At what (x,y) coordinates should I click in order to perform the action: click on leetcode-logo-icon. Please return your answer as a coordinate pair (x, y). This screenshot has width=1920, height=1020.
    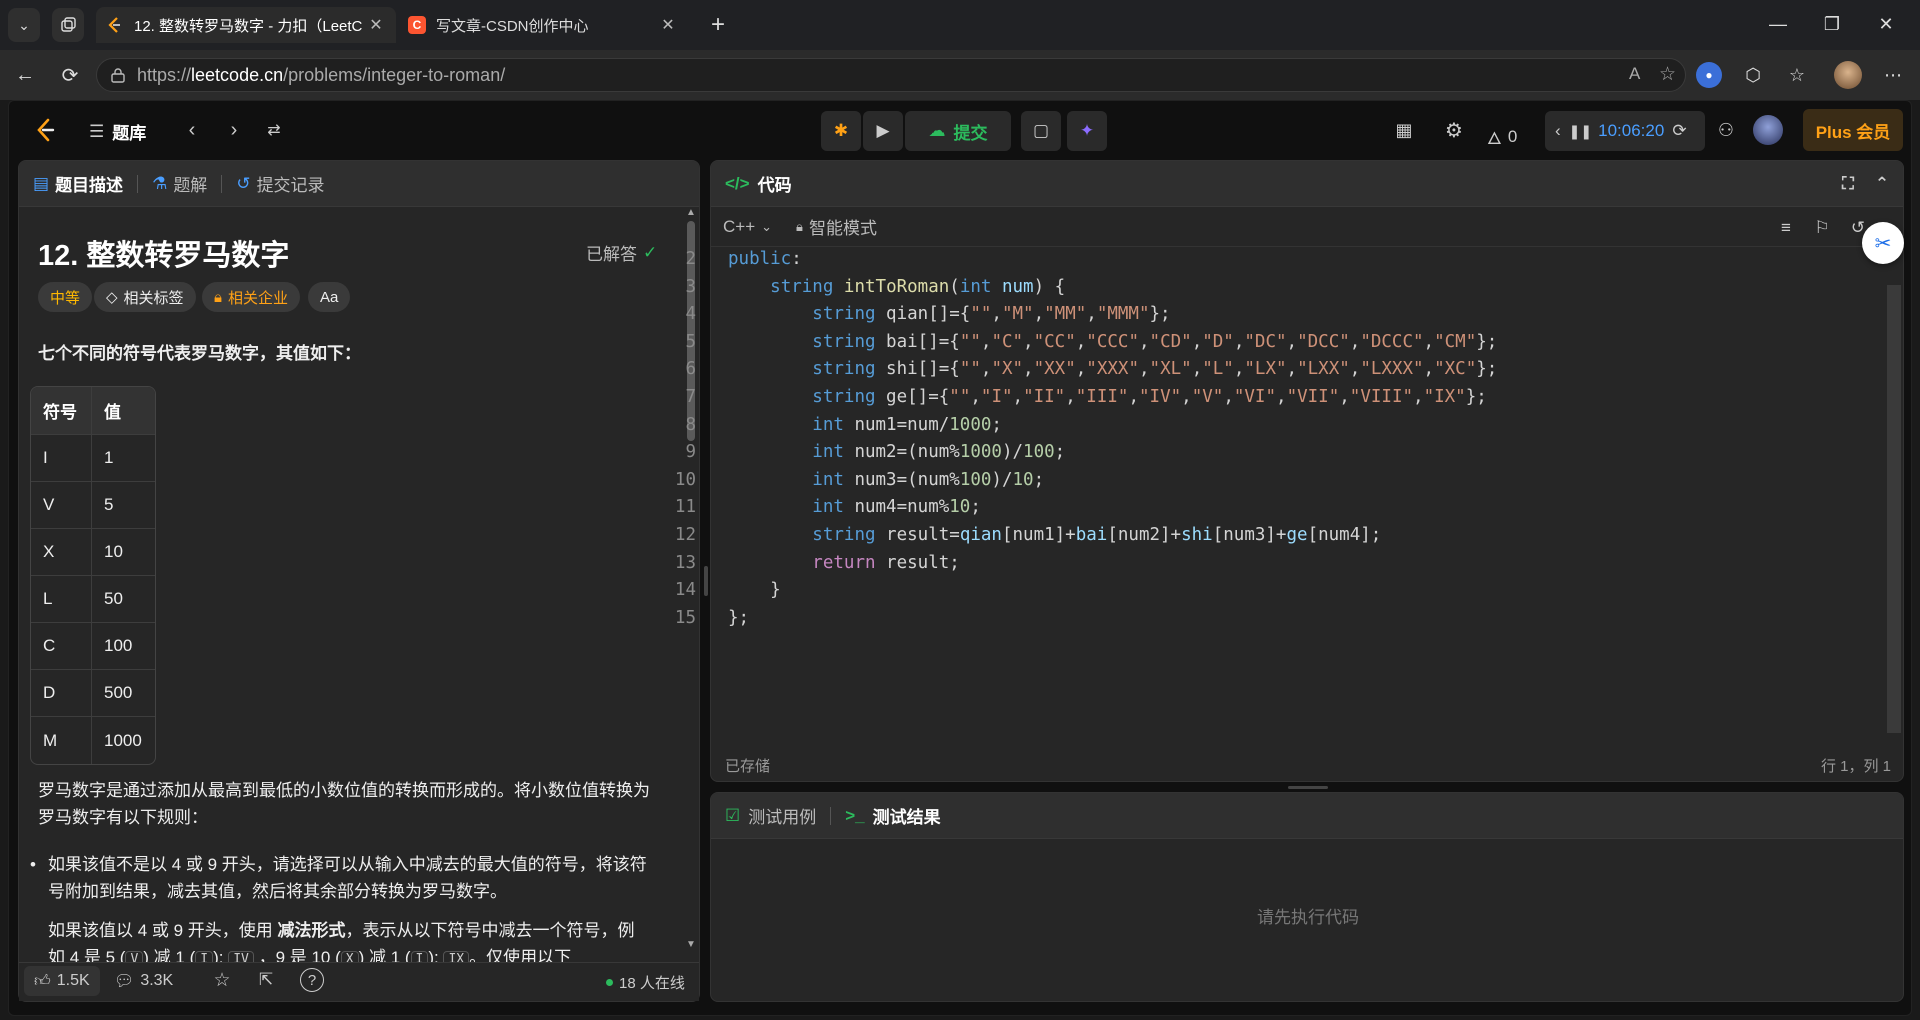
    Looking at the image, I should click on (46, 130).